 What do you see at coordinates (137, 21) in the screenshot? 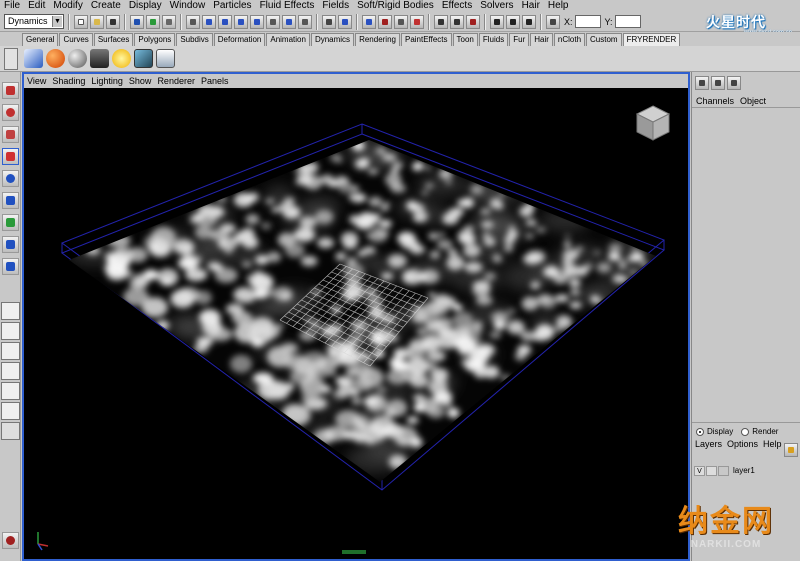
I see `select-hierarchy-icon` at bounding box center [137, 21].